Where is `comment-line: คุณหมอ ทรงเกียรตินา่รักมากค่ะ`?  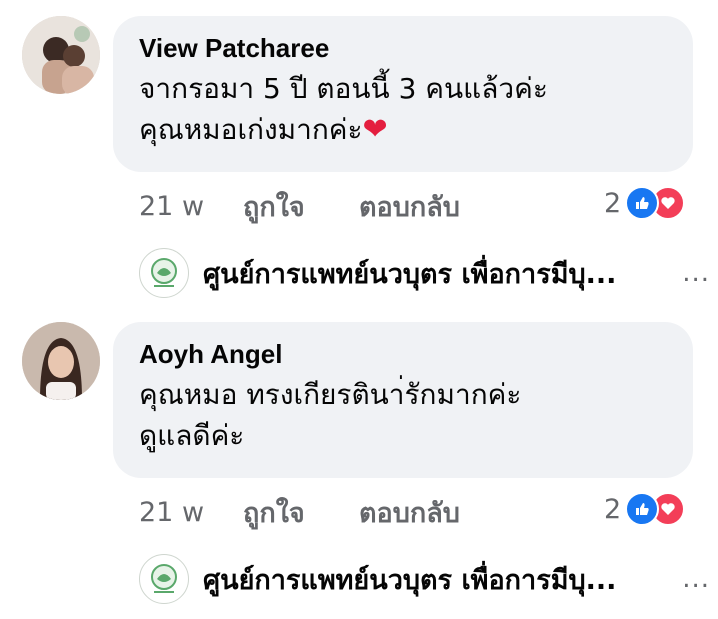 comment-line: คุณหมอ ทรงเกียรตินา่รักมากค่ะ is located at coordinates (330, 394).